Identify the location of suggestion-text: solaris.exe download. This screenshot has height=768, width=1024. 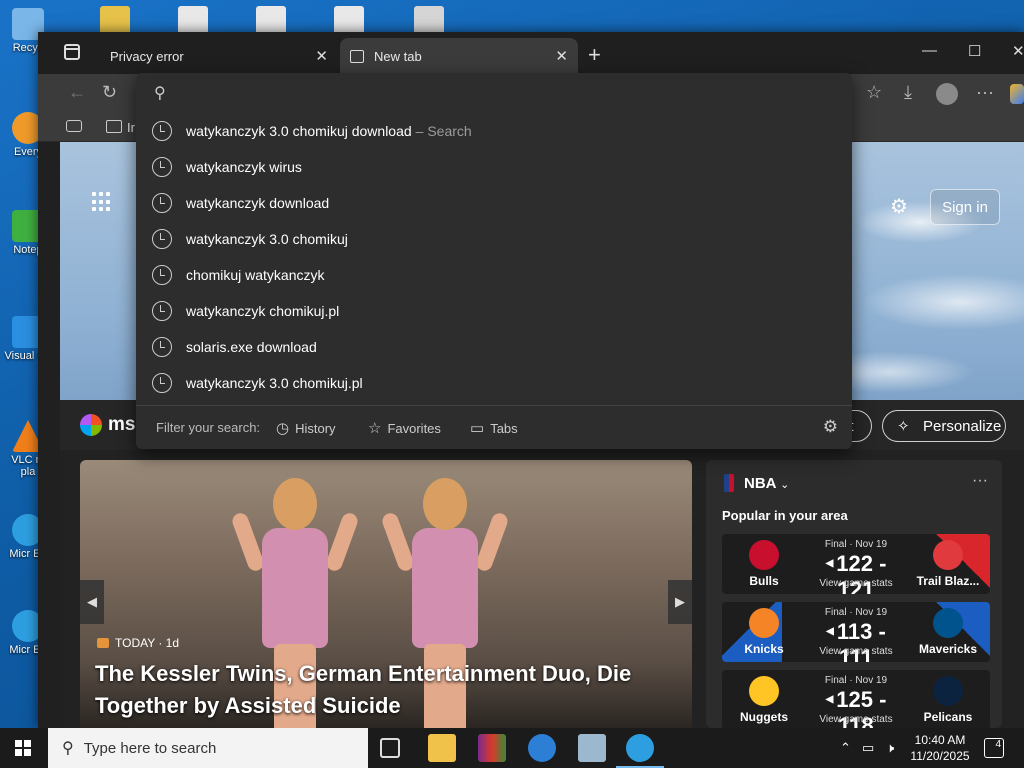
(251, 347).